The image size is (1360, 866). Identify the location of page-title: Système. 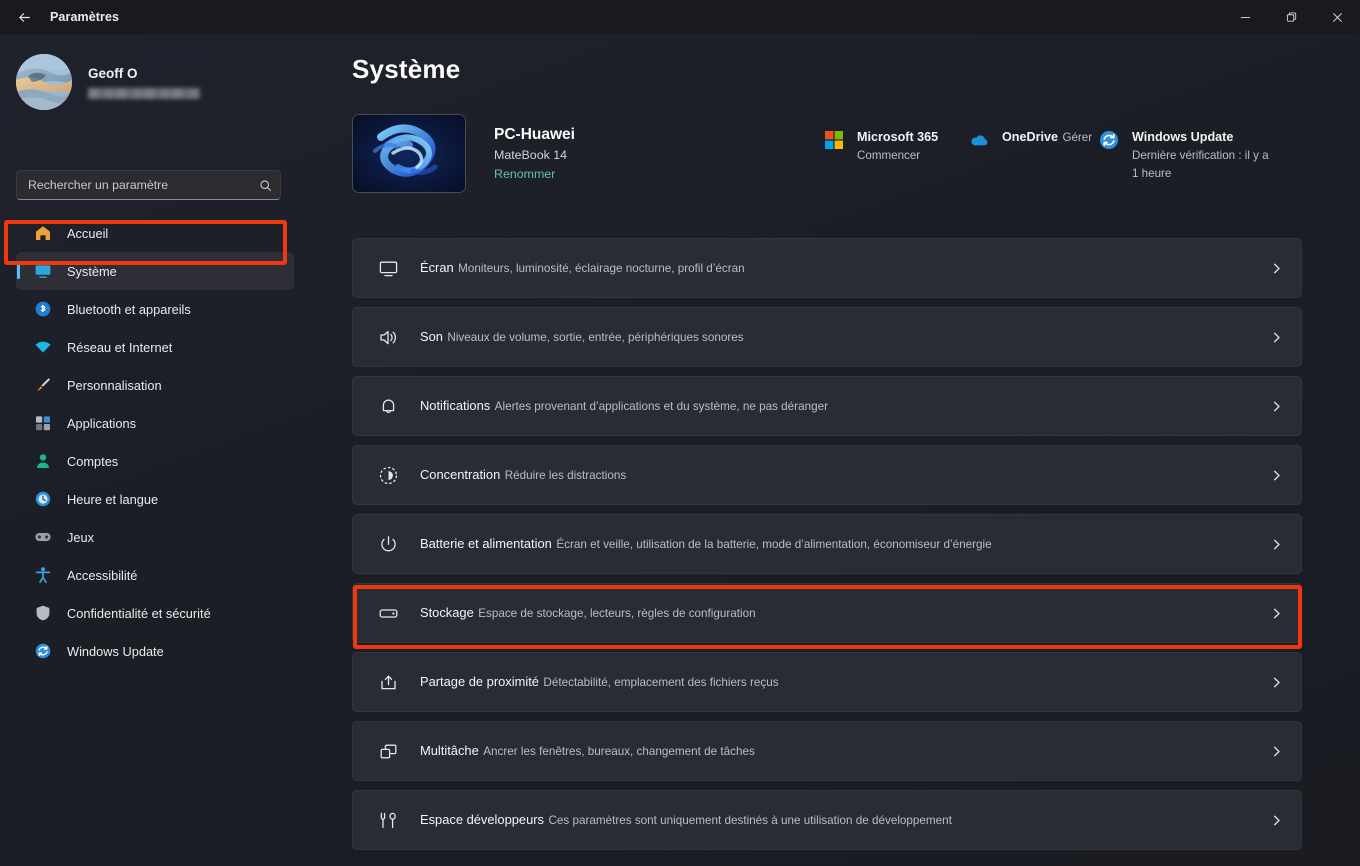
(406, 69).